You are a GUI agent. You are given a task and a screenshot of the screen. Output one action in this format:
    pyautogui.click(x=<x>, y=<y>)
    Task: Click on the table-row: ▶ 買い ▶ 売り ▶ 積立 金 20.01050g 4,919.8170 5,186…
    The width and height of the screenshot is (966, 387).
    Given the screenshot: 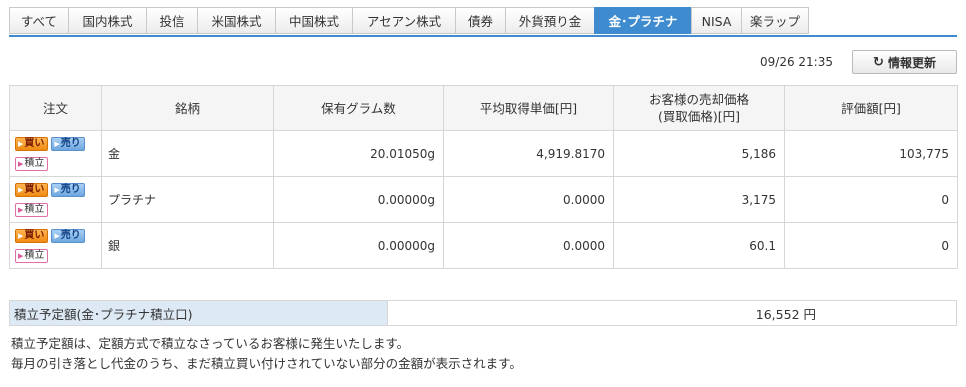 What is the action you would take?
    pyautogui.click(x=483, y=153)
    